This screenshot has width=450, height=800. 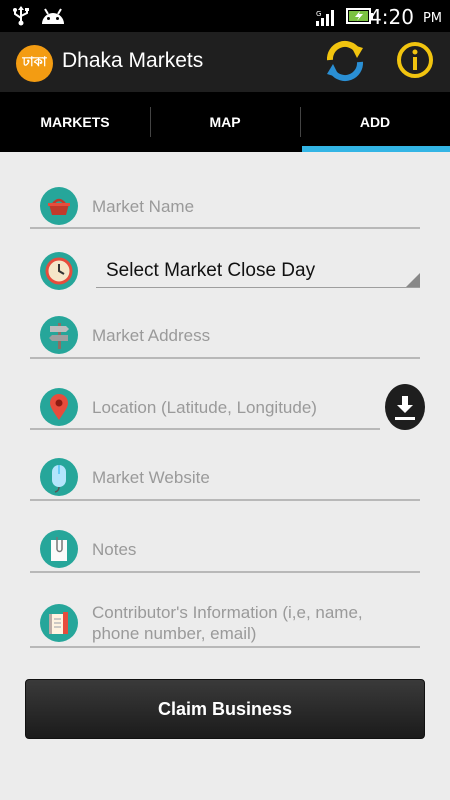 What do you see at coordinates (75, 122) in the screenshot?
I see `tab-markets: MARKETS` at bounding box center [75, 122].